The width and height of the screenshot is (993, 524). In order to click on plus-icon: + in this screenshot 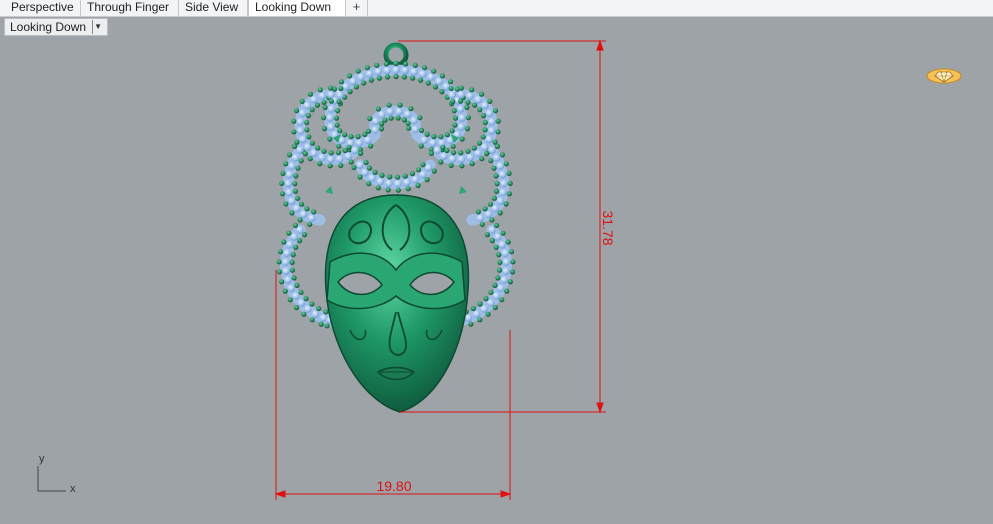, I will do `click(357, 8)`.